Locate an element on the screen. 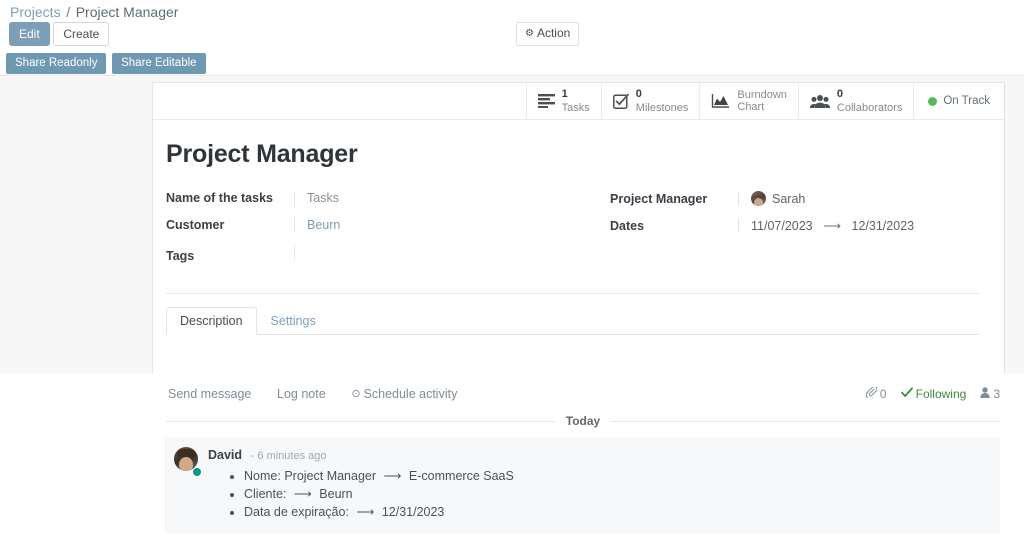 The height and width of the screenshot is (540, 1024). attachments-counter: 0 is located at coordinates (876, 393).